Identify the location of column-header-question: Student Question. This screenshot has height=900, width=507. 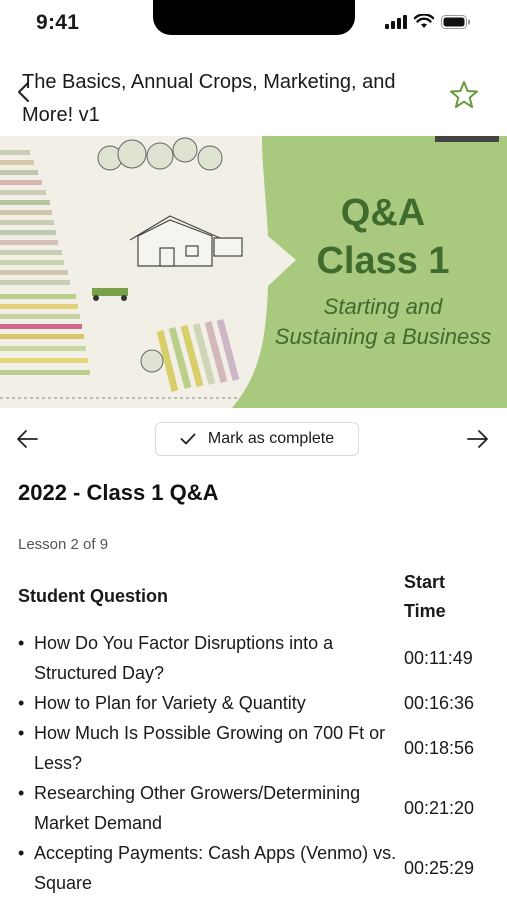
(93, 596).